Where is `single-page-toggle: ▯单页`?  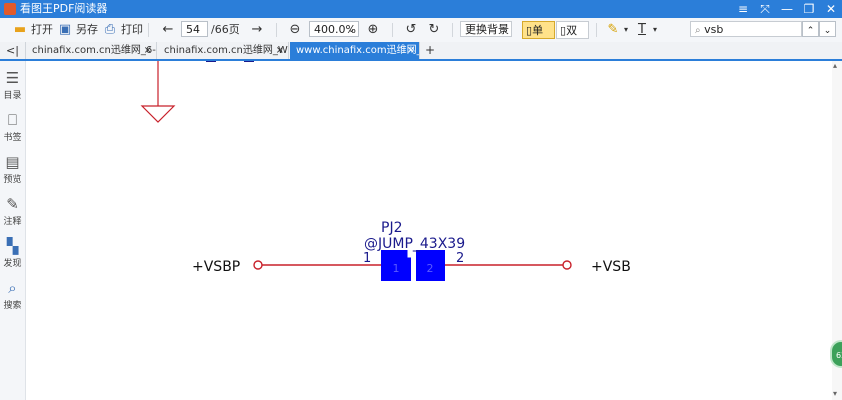 single-page-toggle: ▯单页 is located at coordinates (538, 38).